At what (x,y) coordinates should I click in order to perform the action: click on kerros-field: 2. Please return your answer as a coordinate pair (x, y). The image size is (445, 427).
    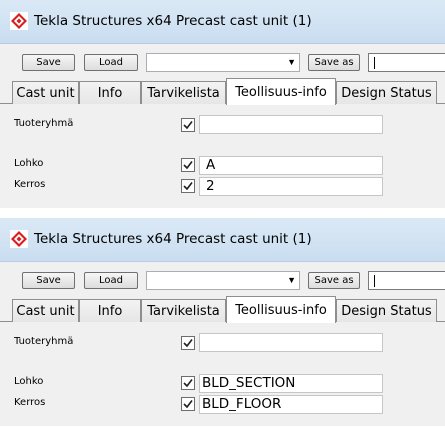
    Looking at the image, I should click on (291, 186).